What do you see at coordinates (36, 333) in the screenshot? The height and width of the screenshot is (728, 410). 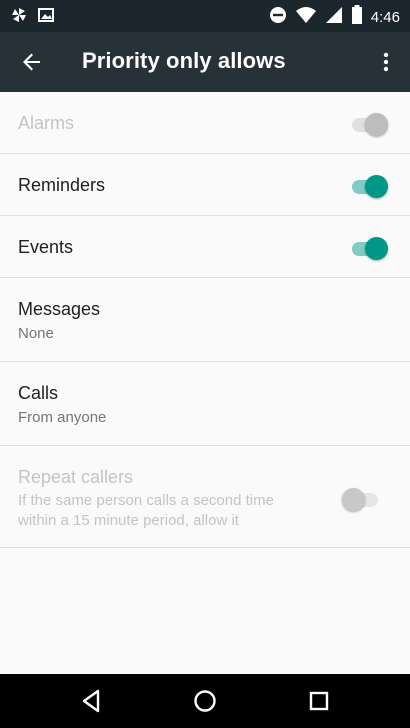 I see `setting-value-messages: None` at bounding box center [36, 333].